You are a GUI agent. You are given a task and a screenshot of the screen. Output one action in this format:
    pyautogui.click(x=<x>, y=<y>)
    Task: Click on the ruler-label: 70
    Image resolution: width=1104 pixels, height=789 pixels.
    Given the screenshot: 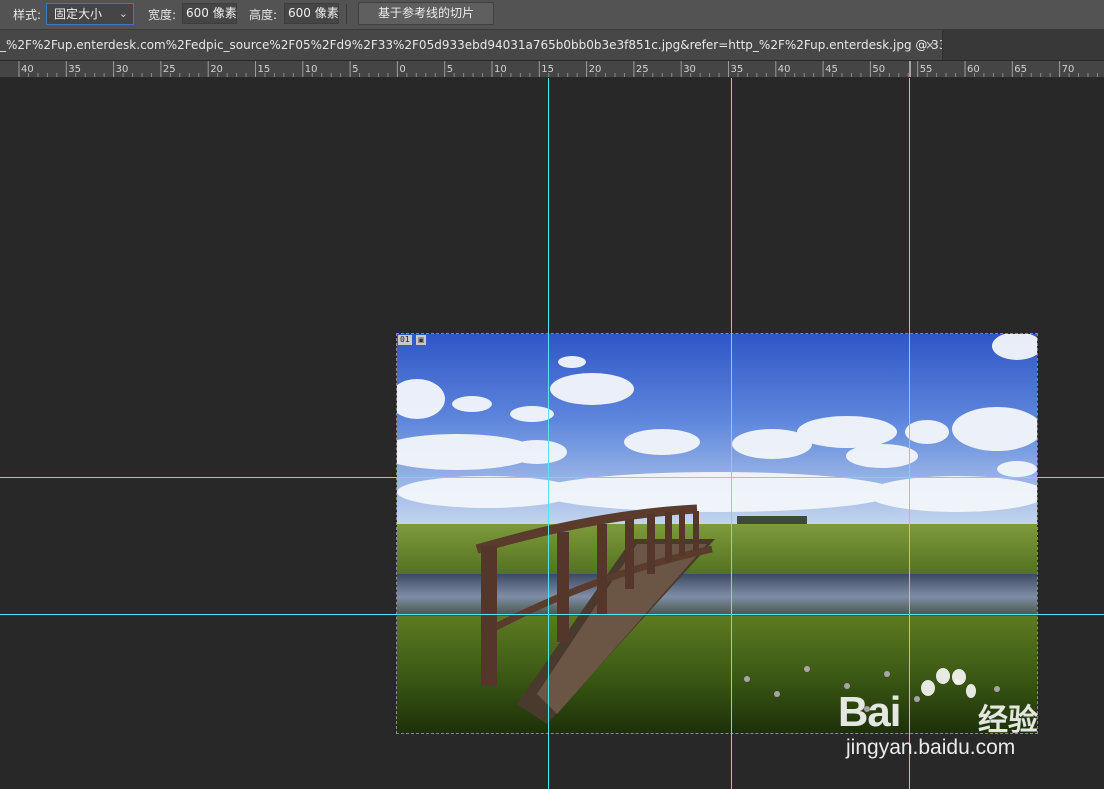 What is the action you would take?
    pyautogui.click(x=1068, y=69)
    